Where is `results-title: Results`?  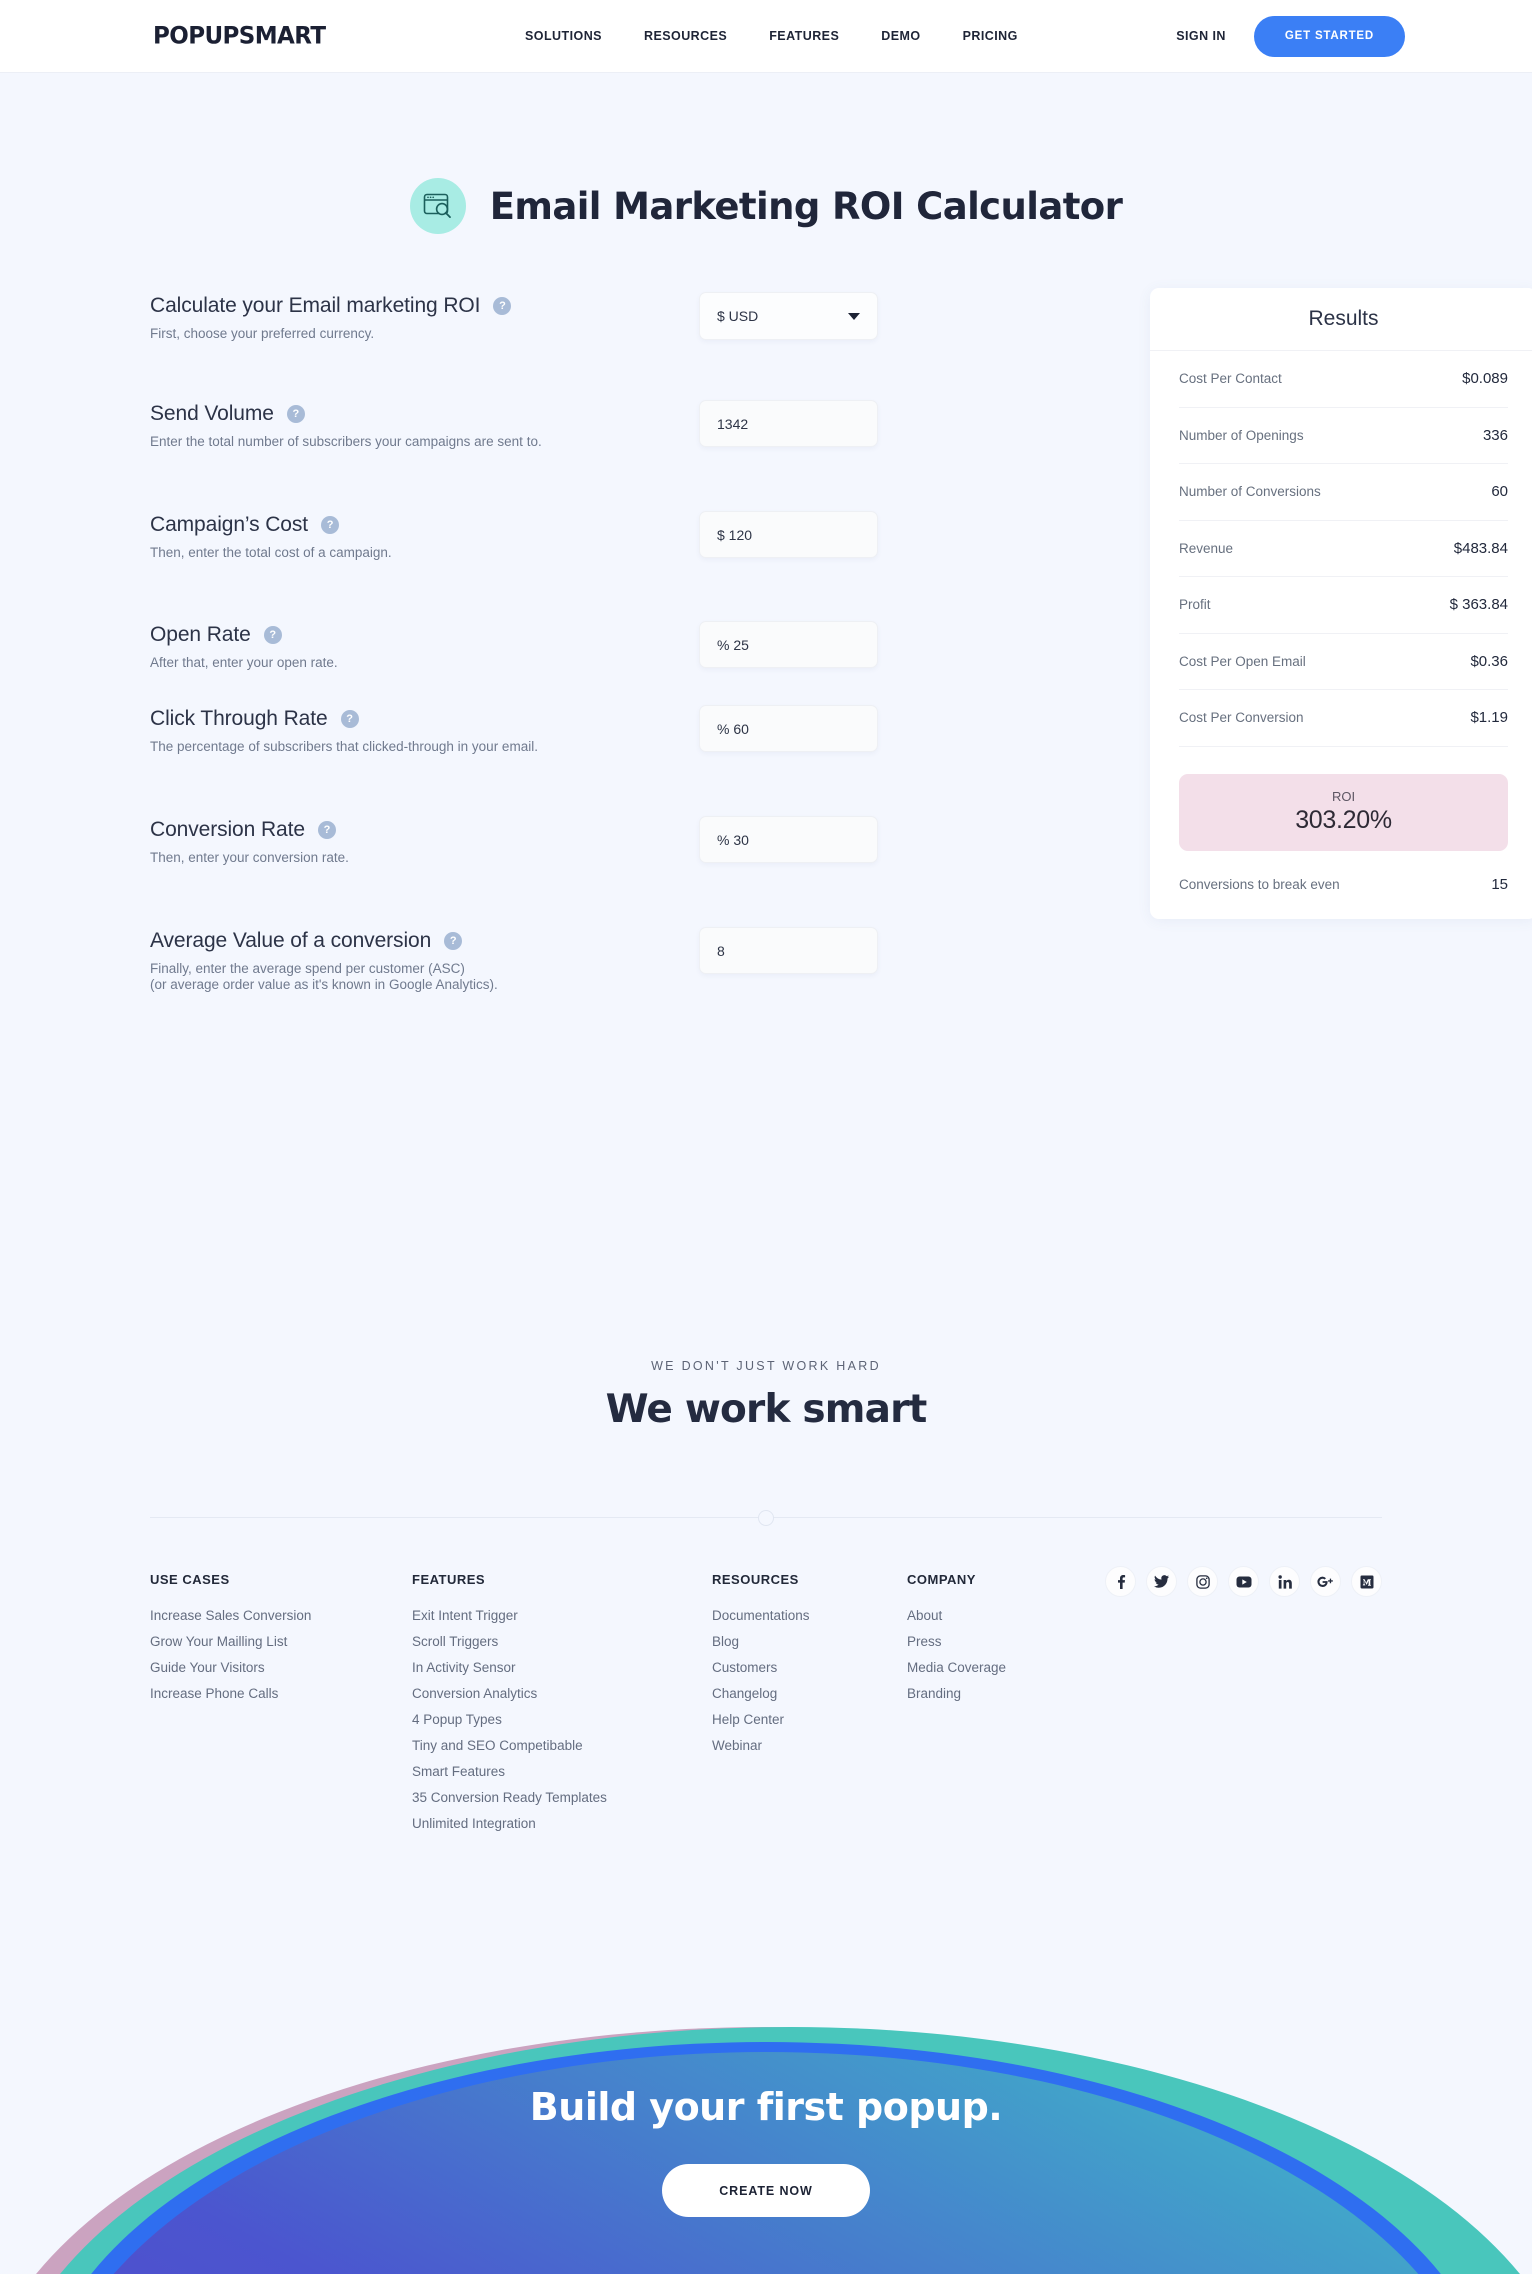
results-title: Results is located at coordinates (1341, 319).